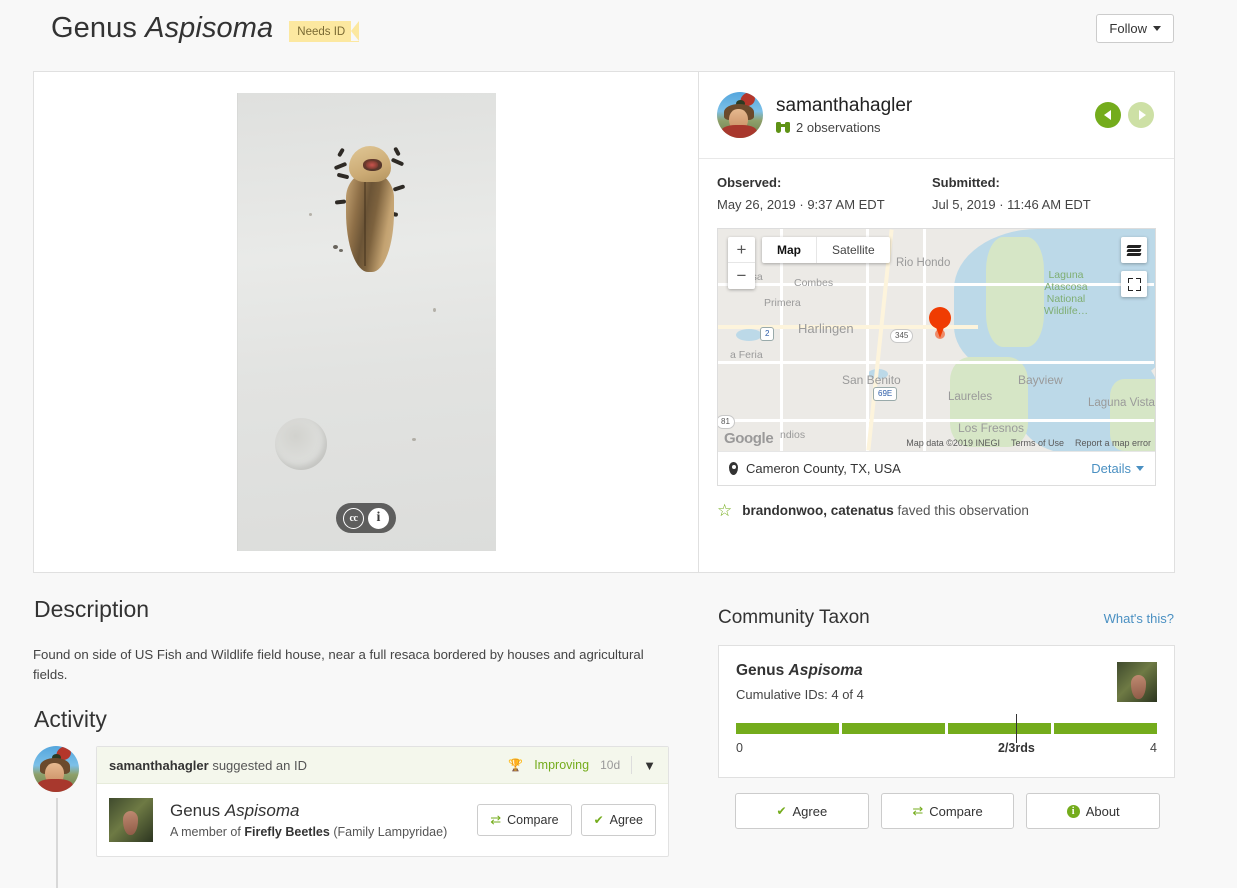 This screenshot has width=1237, height=888. Describe the element at coordinates (378, 518) in the screenshot. I see `info-icon: i` at that location.